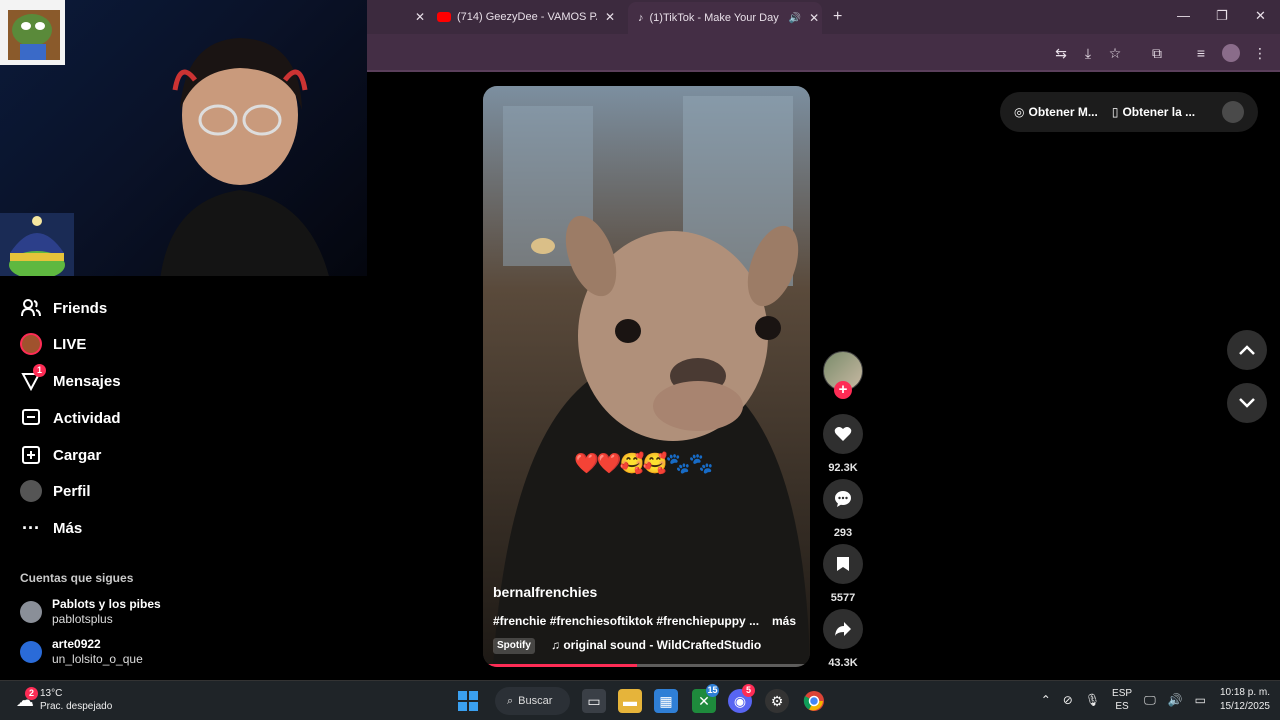 This screenshot has width=1280, height=720. I want to click on close-window-button: ✕, so click(1260, 16).